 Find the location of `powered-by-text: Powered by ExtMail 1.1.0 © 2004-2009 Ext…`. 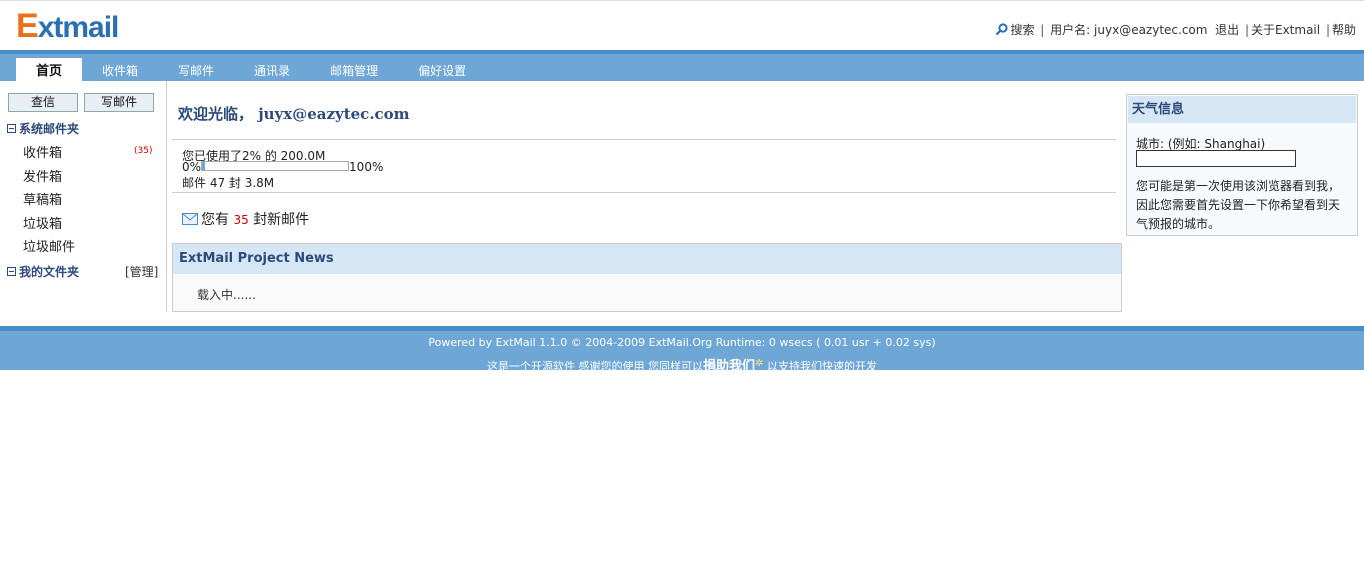

powered-by-text: Powered by ExtMail 1.1.0 © 2004-2009 Ext… is located at coordinates (682, 342).